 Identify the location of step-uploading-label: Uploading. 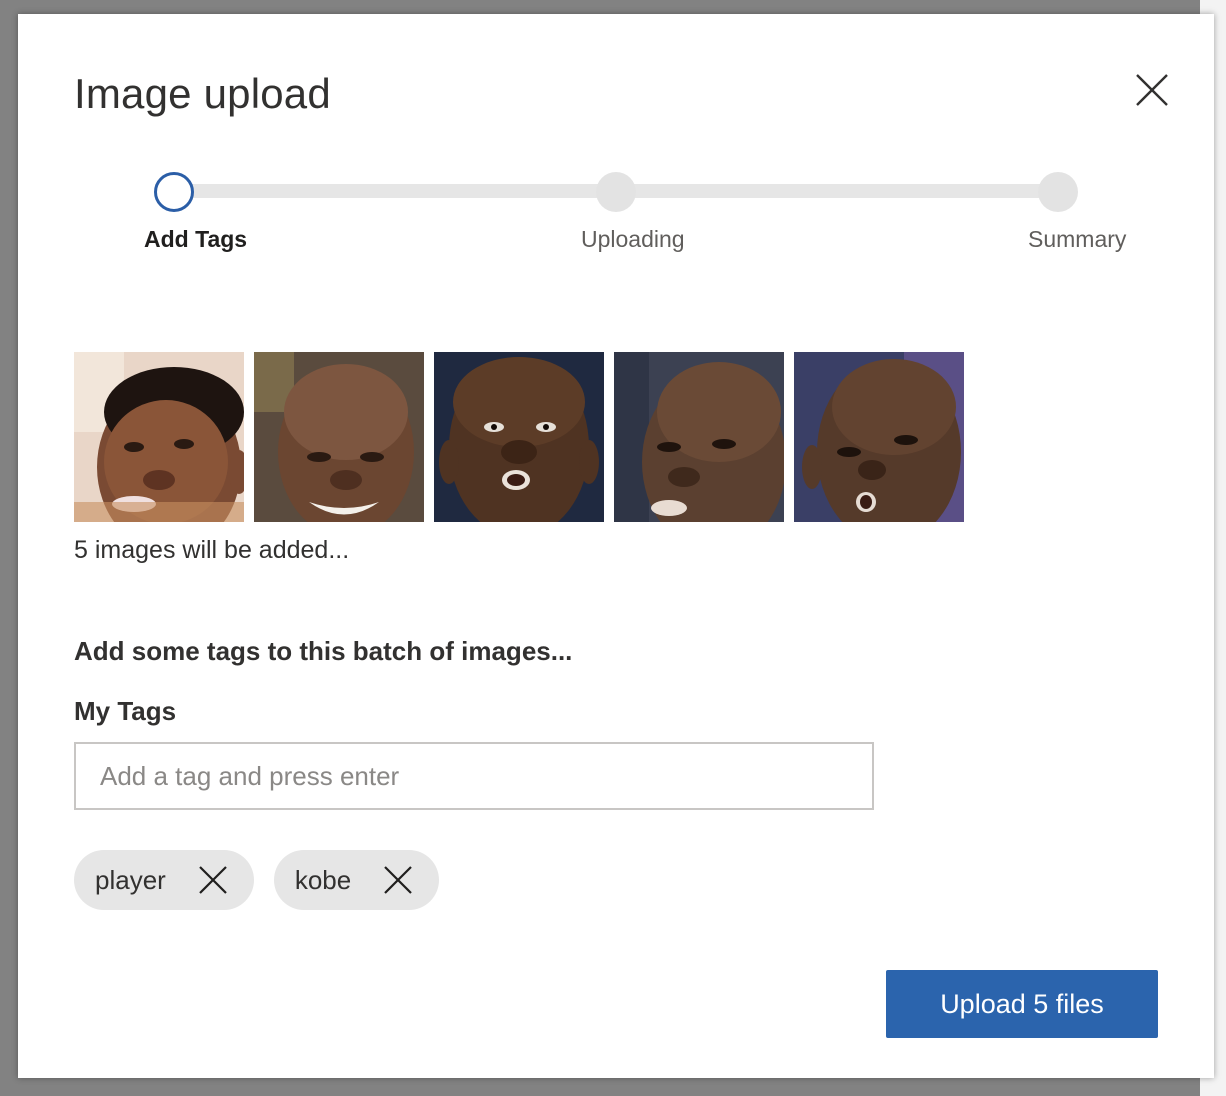
(633, 239).